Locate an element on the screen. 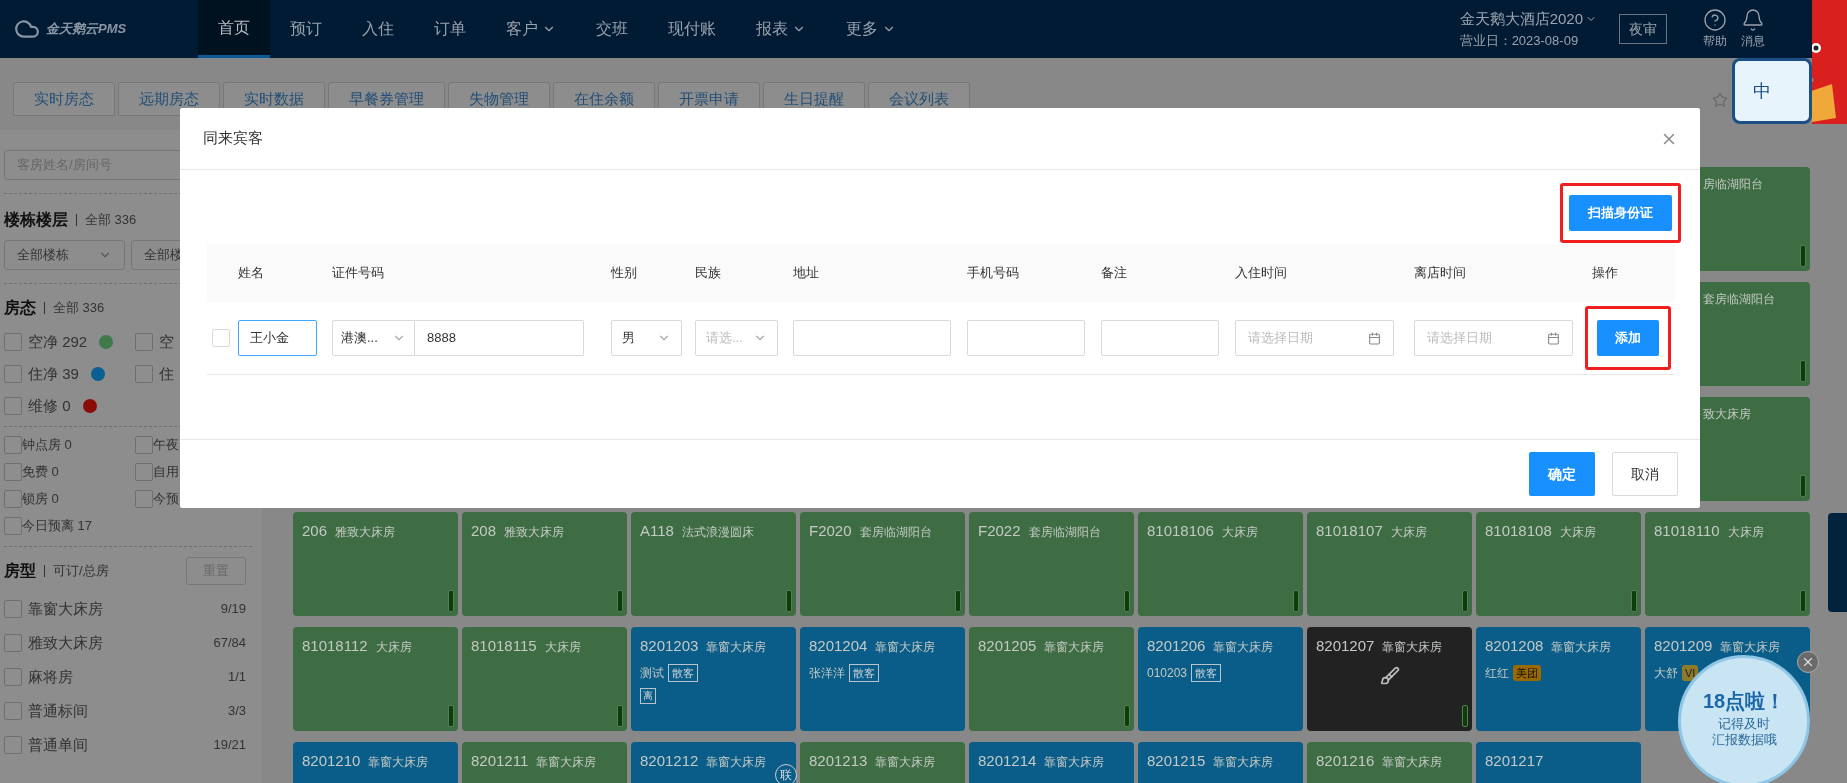  nav-item: 订单 is located at coordinates (450, 29).